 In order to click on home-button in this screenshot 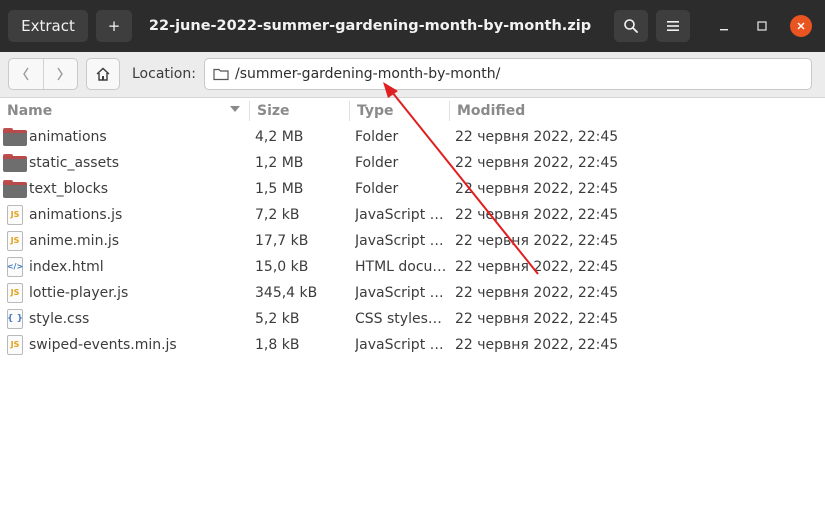, I will do `click(103, 74)`.